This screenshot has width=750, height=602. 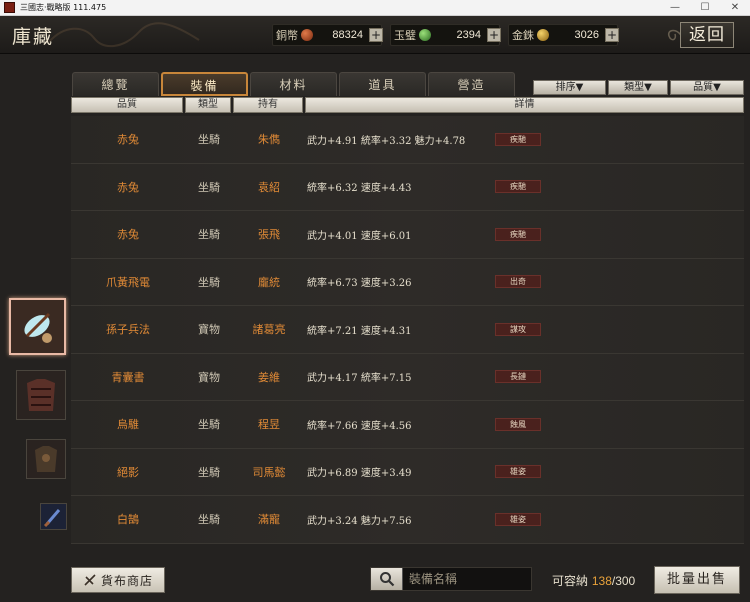 I want to click on item-holder: 諸葛亮, so click(x=269, y=330).